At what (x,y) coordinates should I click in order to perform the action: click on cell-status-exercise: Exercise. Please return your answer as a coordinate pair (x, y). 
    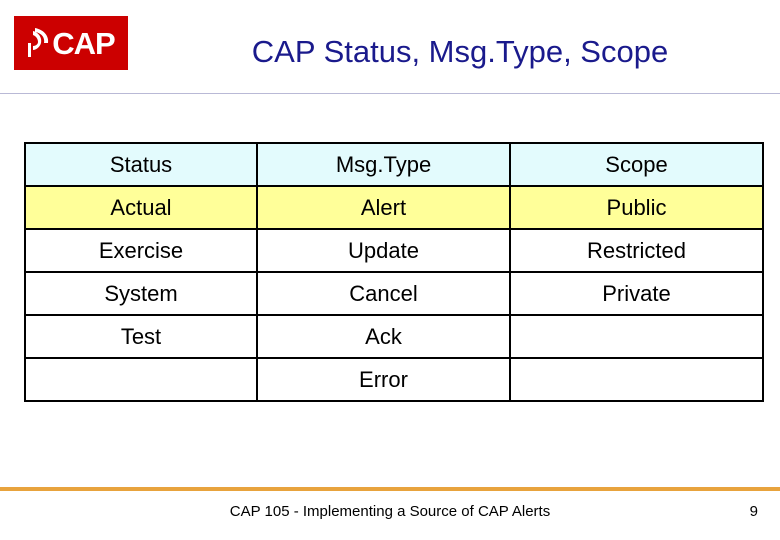
    Looking at the image, I should click on (141, 250).